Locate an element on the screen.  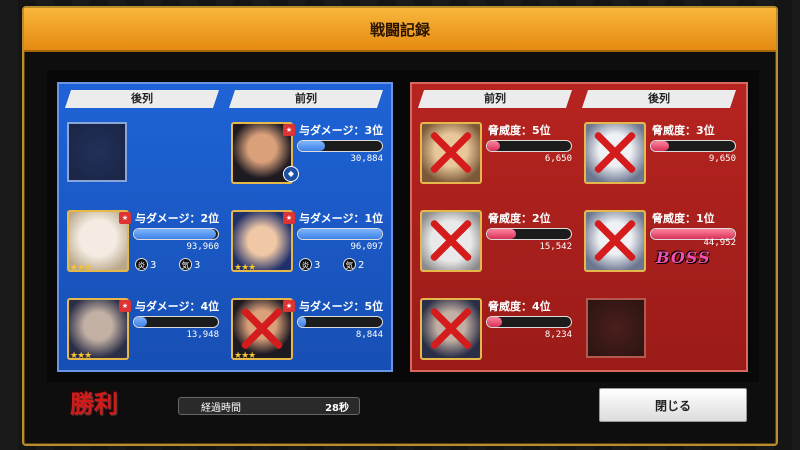
threat-rank-label: 脅威度：4位 is located at coordinates (519, 306).